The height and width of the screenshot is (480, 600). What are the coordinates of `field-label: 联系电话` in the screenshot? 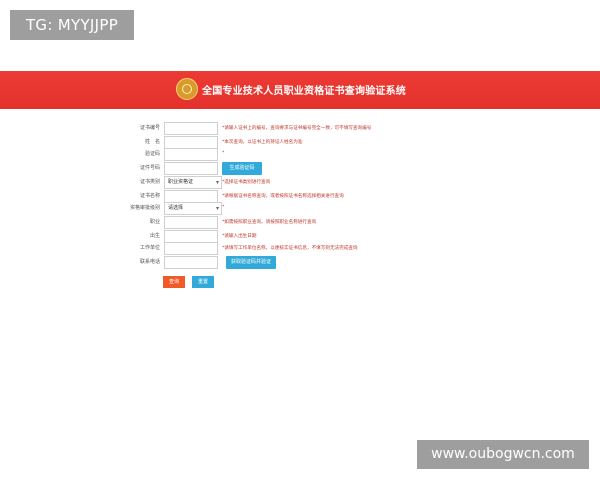 It's located at (149, 262).